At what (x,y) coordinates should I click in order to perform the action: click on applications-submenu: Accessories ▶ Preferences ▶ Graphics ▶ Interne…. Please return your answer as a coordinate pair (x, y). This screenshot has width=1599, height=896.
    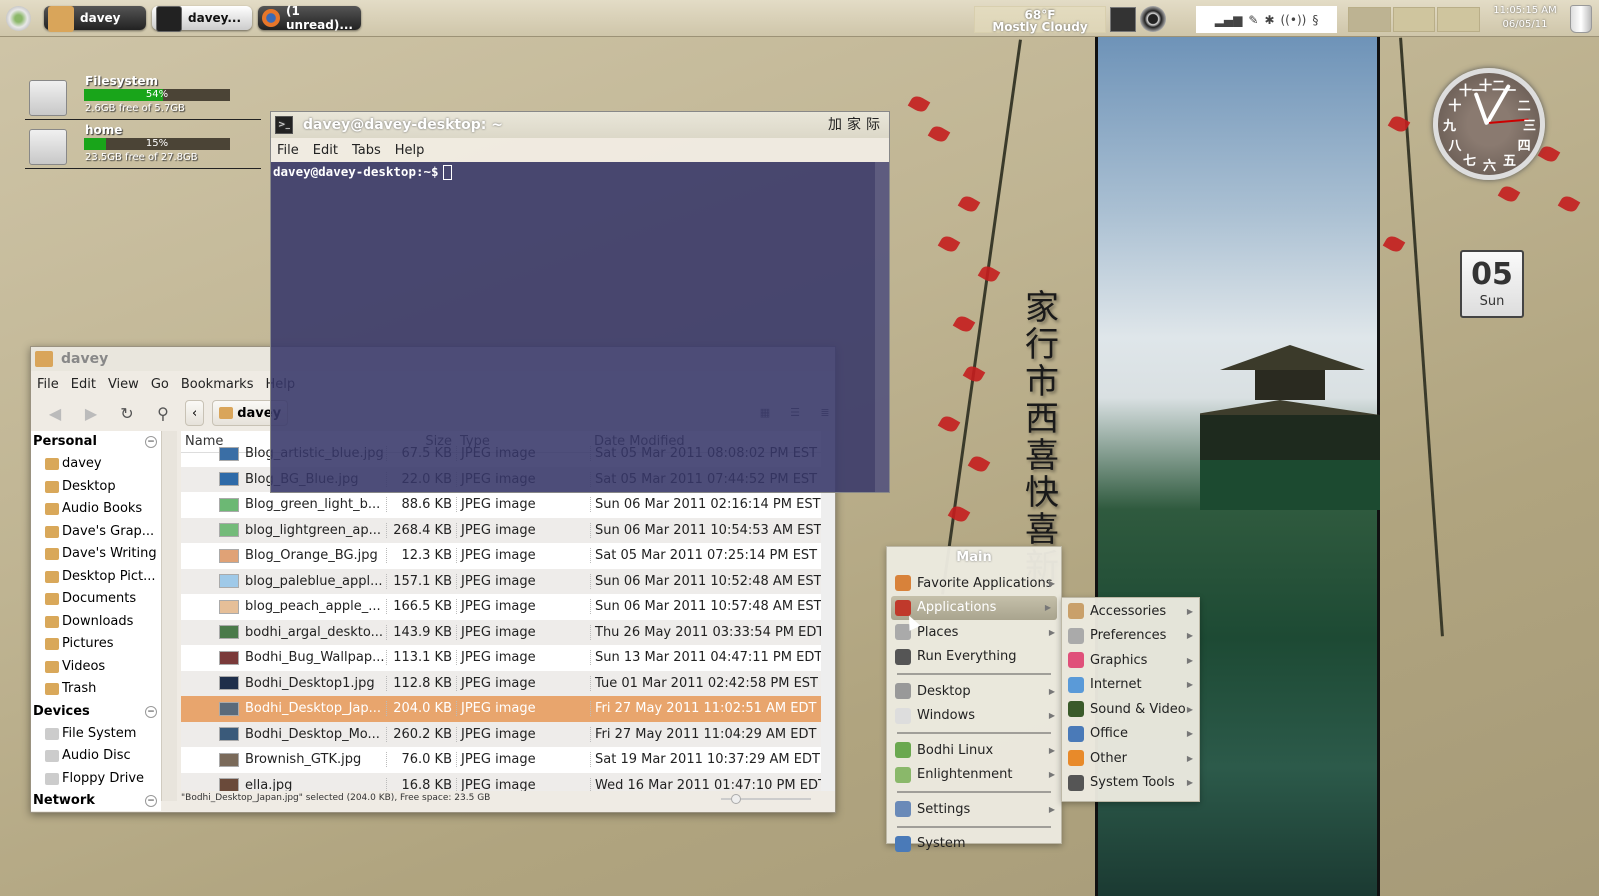
    Looking at the image, I should click on (1130, 699).